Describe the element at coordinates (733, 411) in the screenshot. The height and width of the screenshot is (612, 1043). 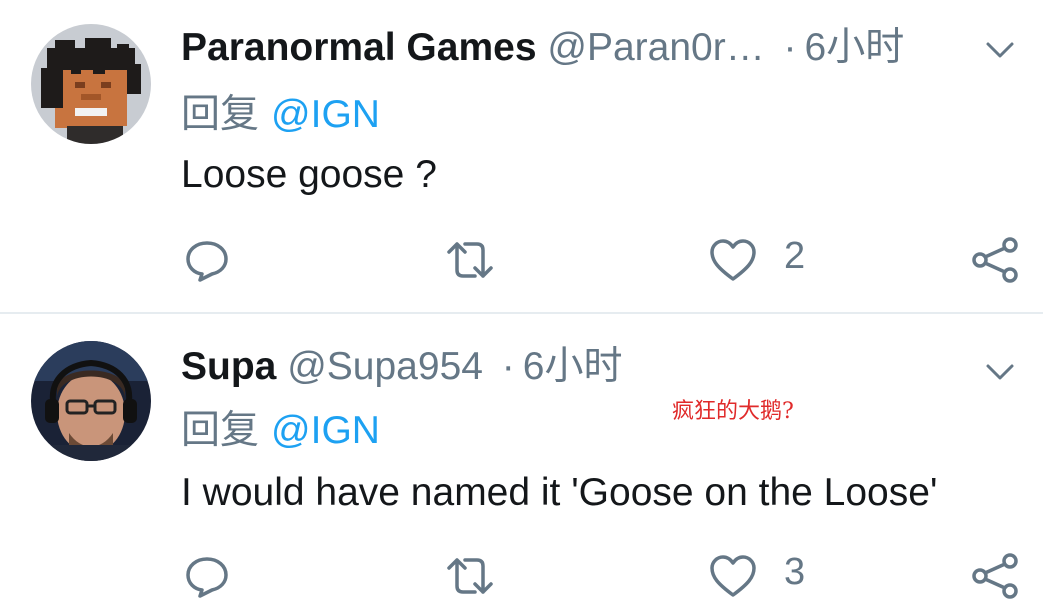
I see `red-annotation-text: 疯狂的大鹅?` at that location.